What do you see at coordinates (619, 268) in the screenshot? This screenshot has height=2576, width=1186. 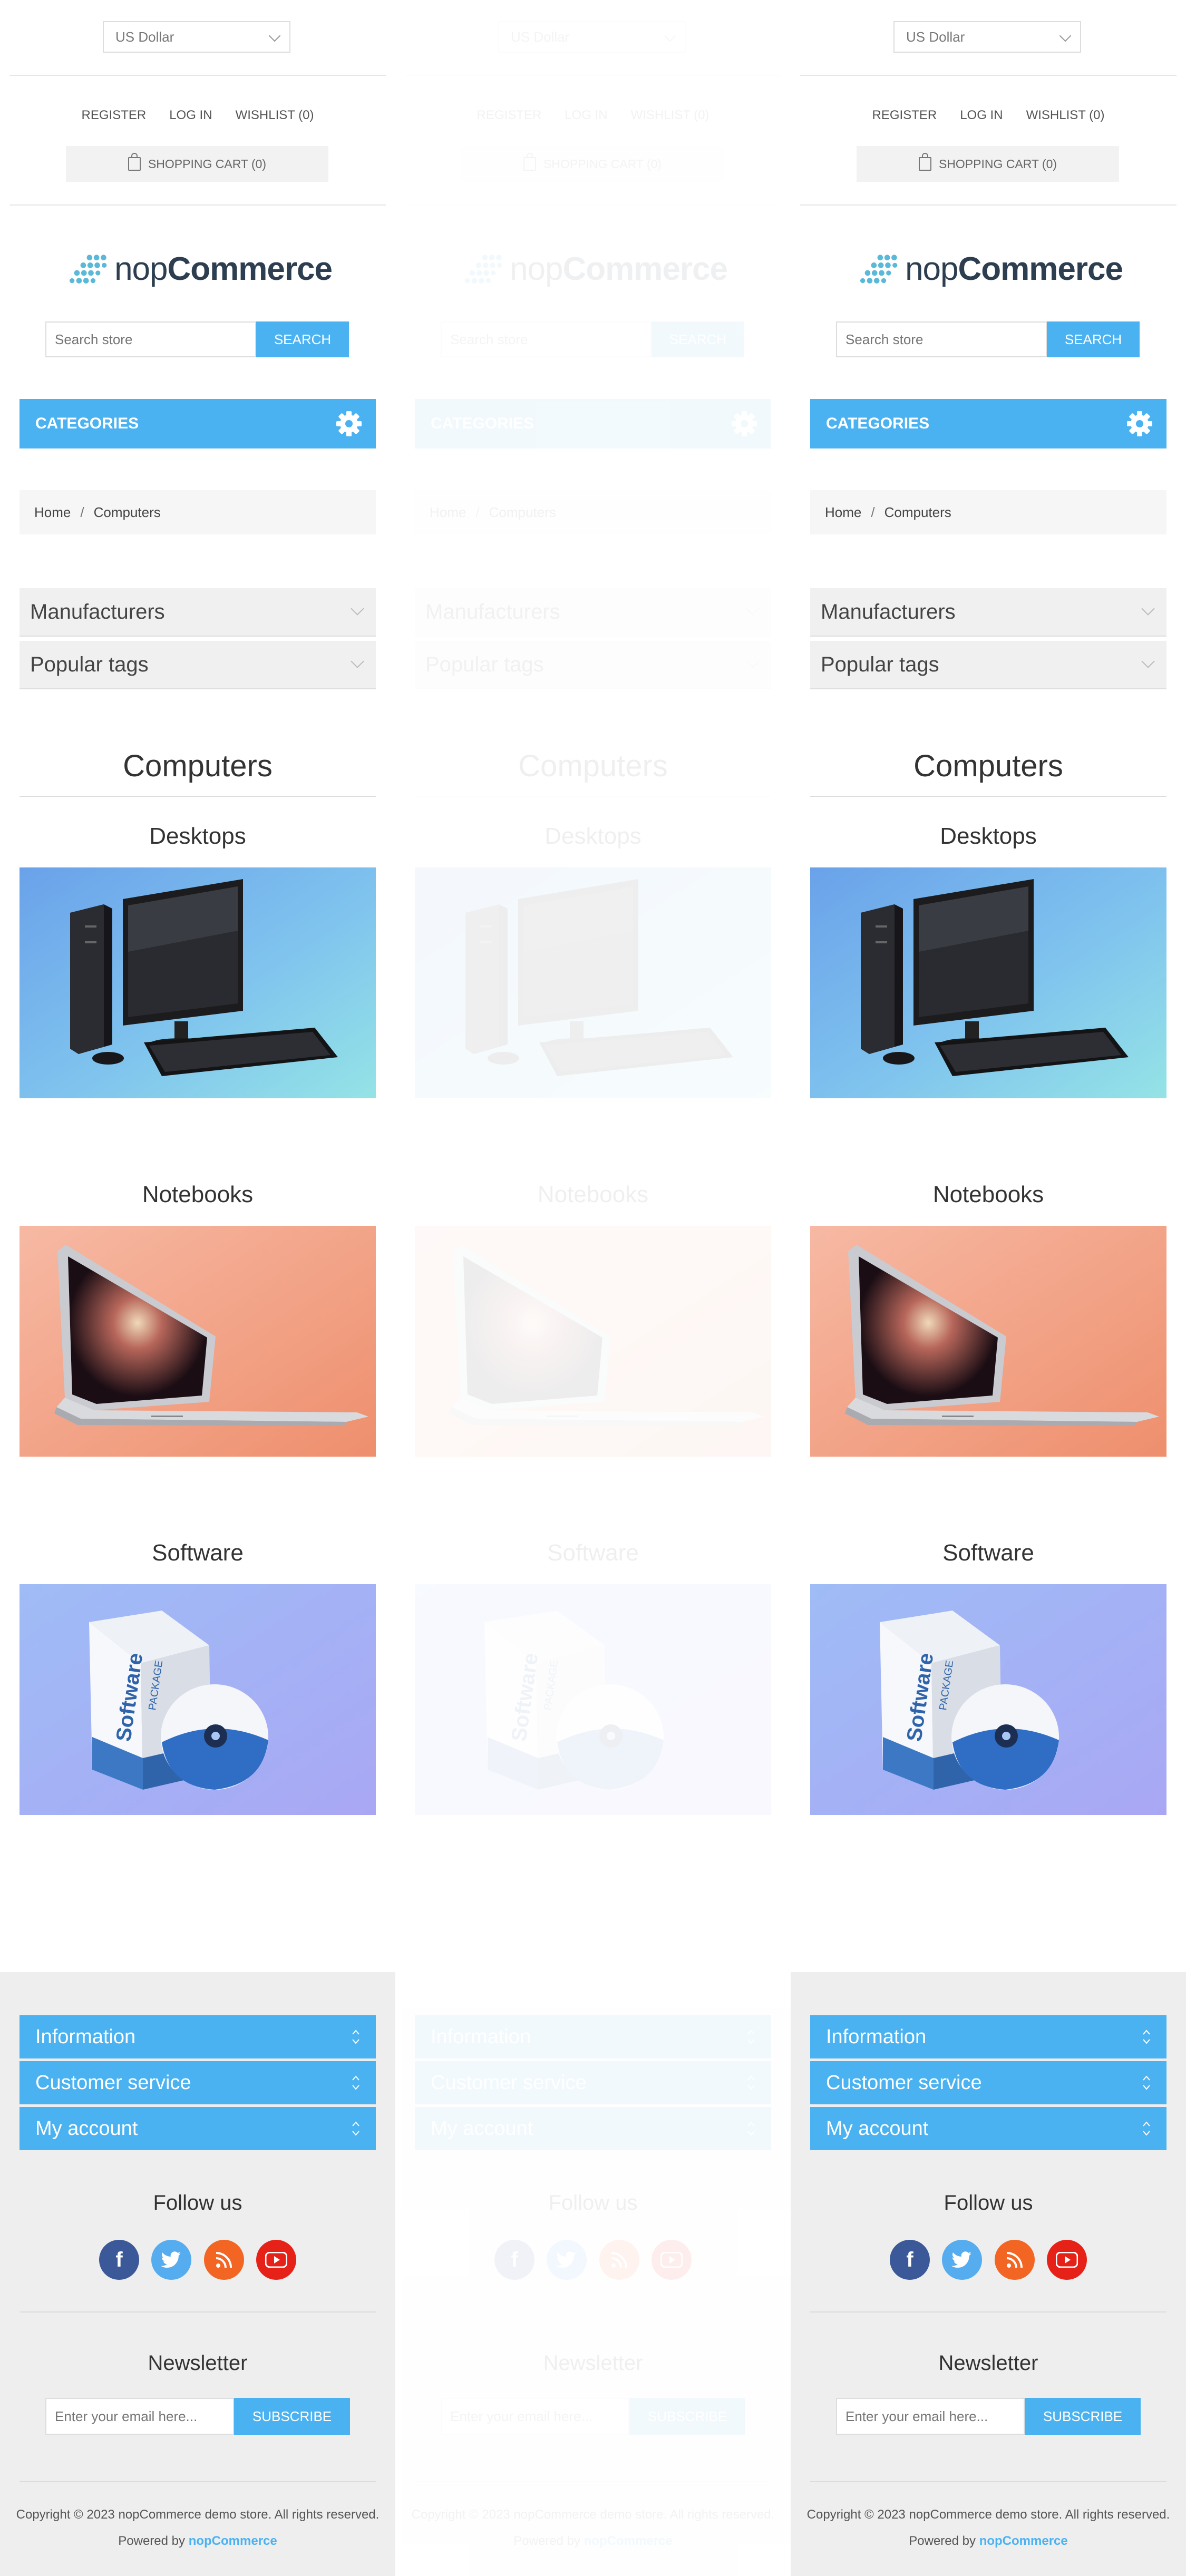 I see `logo-text: nopCommerce` at bounding box center [619, 268].